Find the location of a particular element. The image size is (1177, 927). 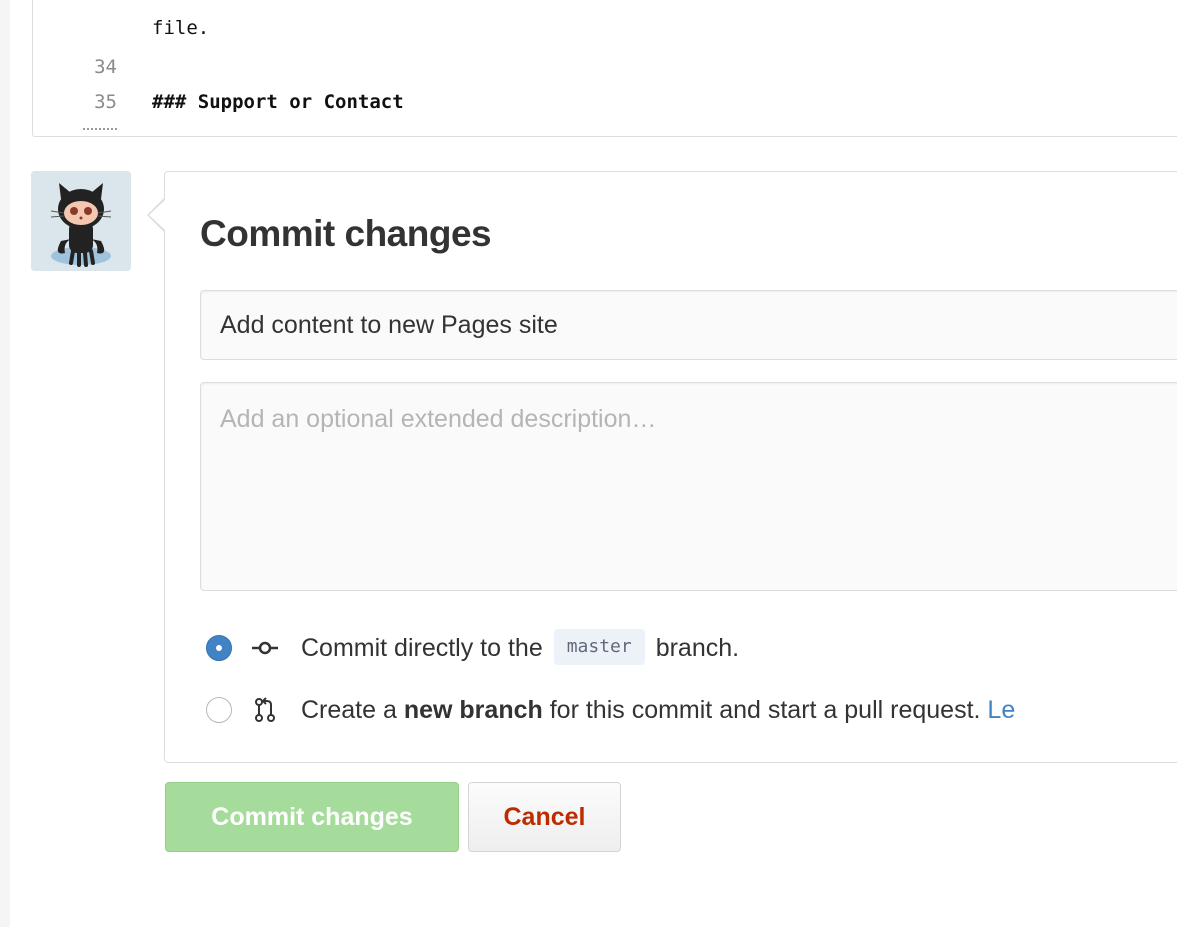

new-branch-prefix: Create a is located at coordinates (349, 710).